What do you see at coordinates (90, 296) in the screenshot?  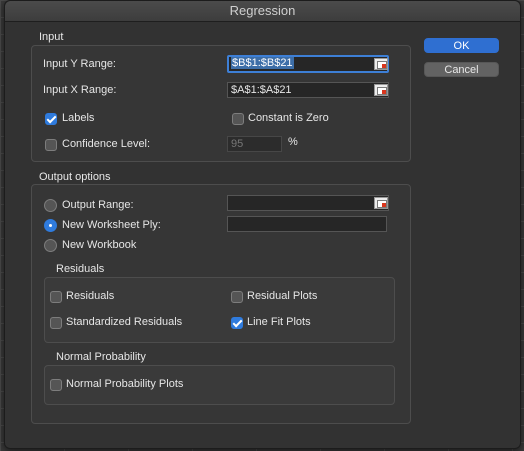 I see `residuals-label: Residuals` at bounding box center [90, 296].